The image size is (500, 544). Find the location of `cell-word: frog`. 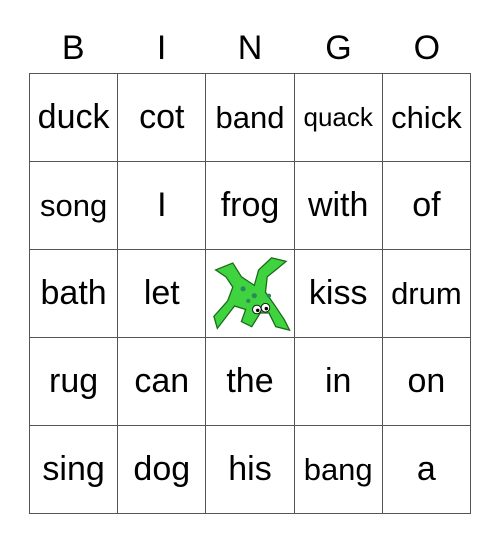

cell-word: frog is located at coordinates (250, 205).